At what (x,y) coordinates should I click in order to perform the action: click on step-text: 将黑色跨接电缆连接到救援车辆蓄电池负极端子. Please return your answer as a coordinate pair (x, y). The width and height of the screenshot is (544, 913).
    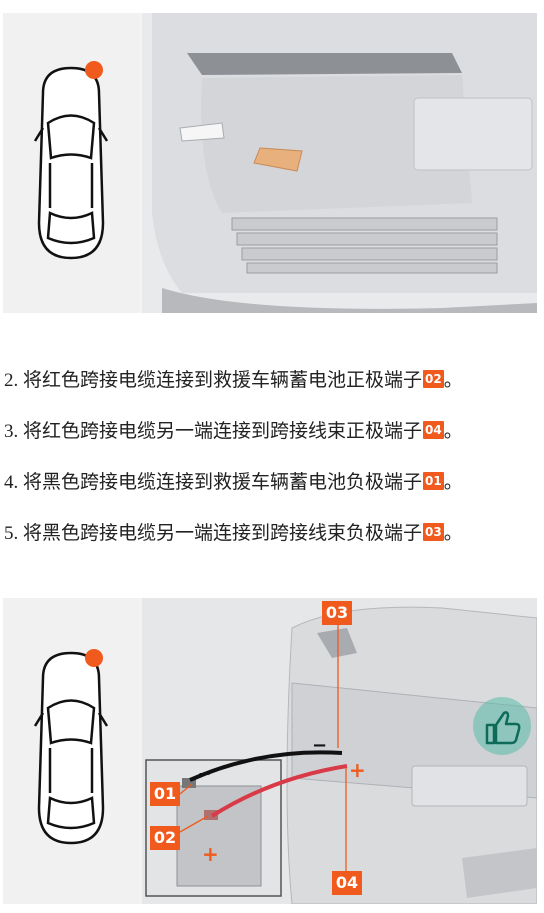
    Looking at the image, I should click on (223, 482).